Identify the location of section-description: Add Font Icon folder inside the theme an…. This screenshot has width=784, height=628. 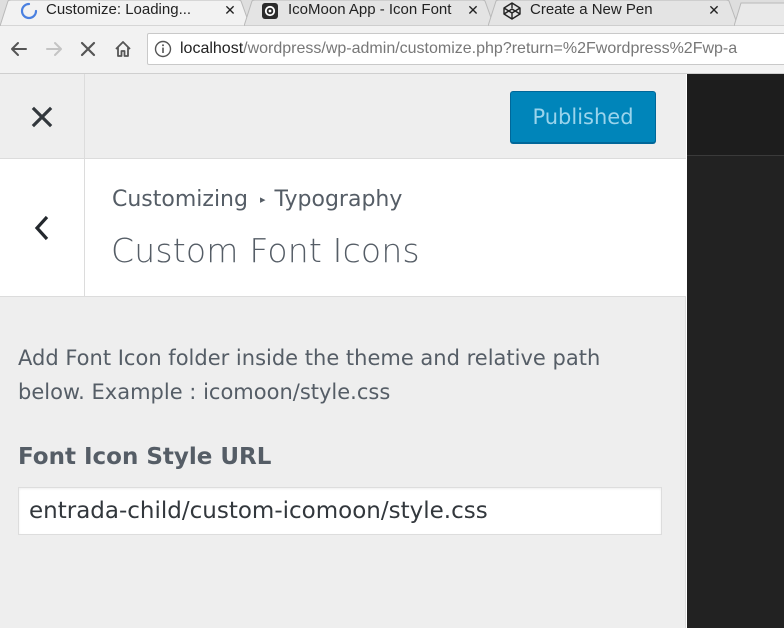
(309, 375).